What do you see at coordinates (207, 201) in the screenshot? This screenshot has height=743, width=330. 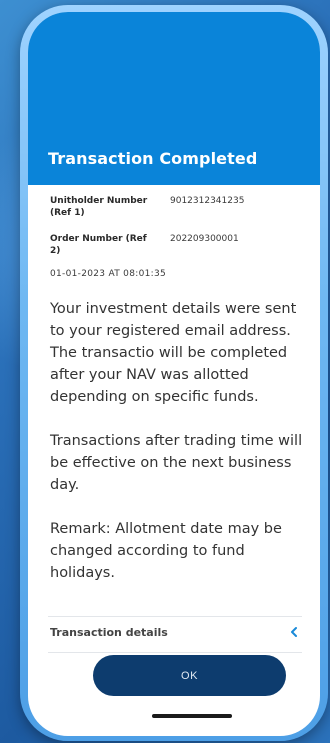 I see `unitholder-value: 9012312341235` at bounding box center [207, 201].